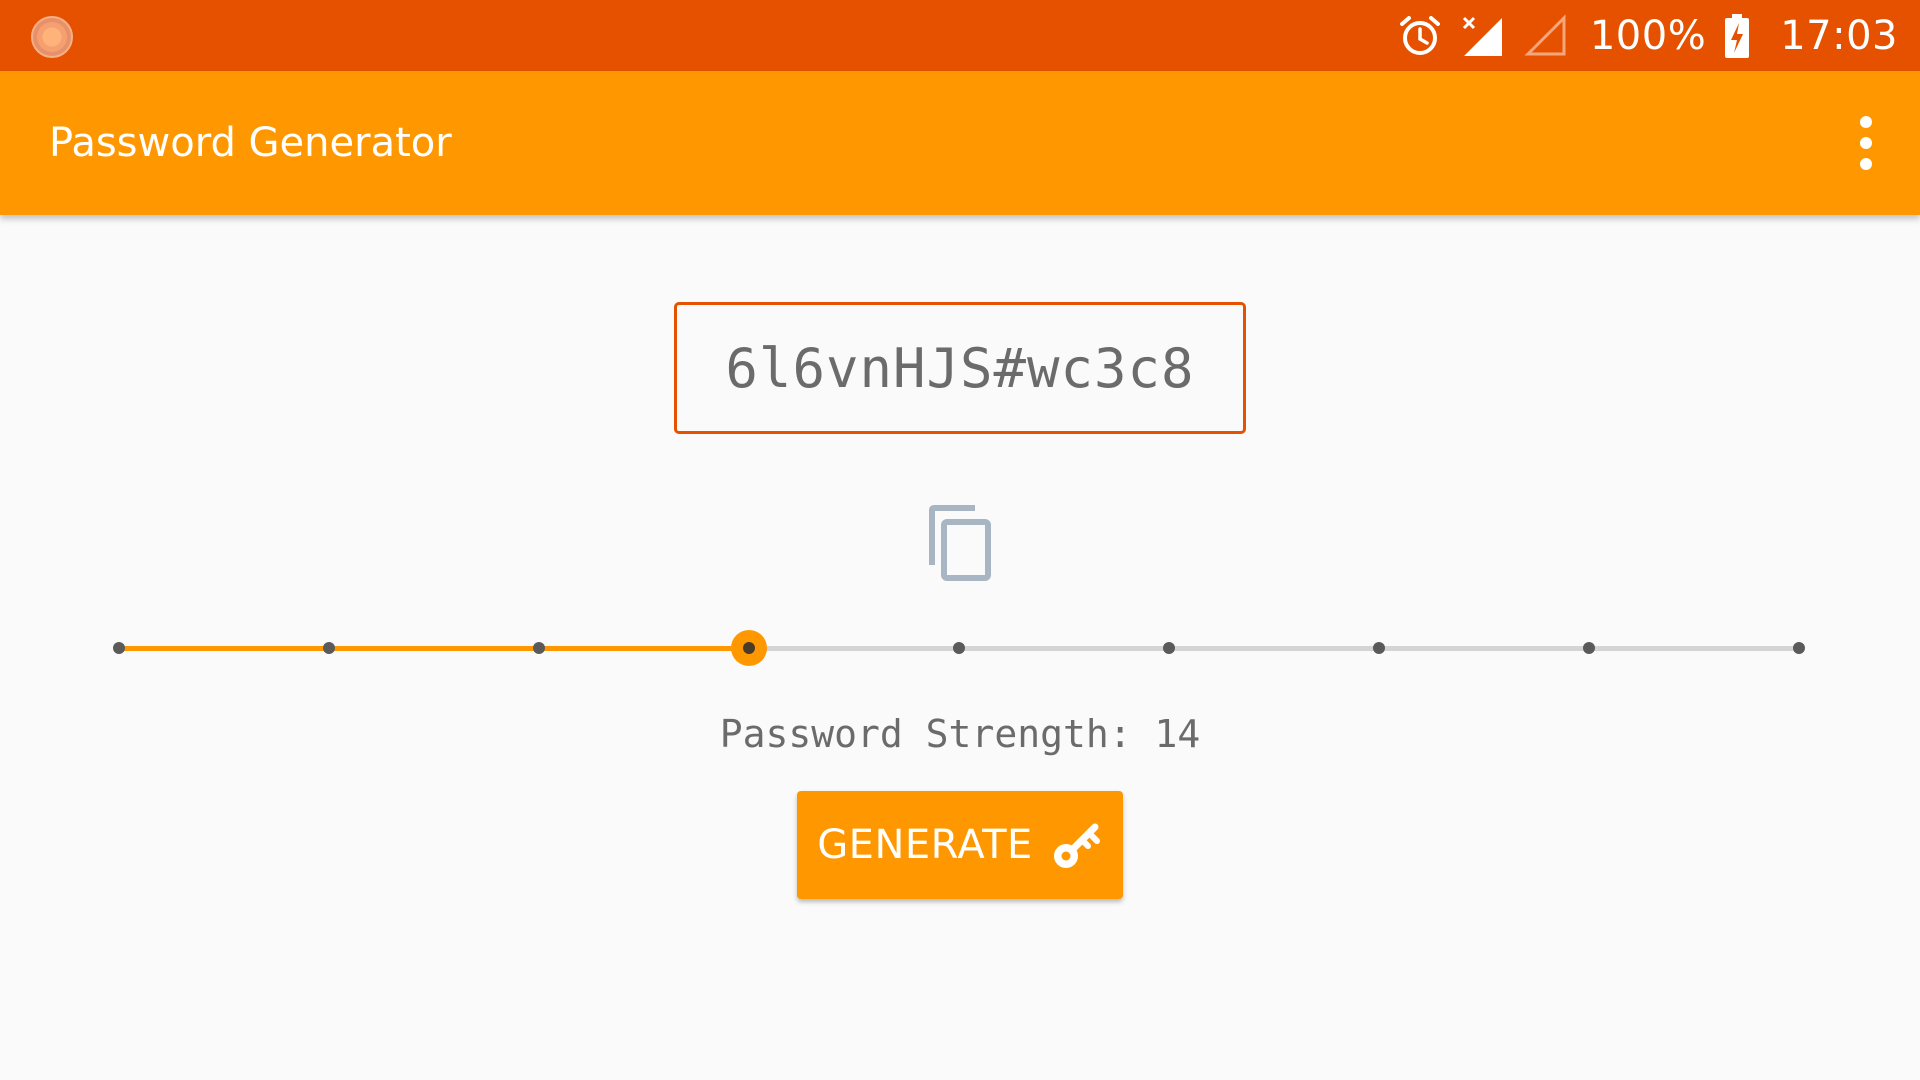 This screenshot has width=1920, height=1080. What do you see at coordinates (1839, 35) in the screenshot?
I see `clock: 17:03` at bounding box center [1839, 35].